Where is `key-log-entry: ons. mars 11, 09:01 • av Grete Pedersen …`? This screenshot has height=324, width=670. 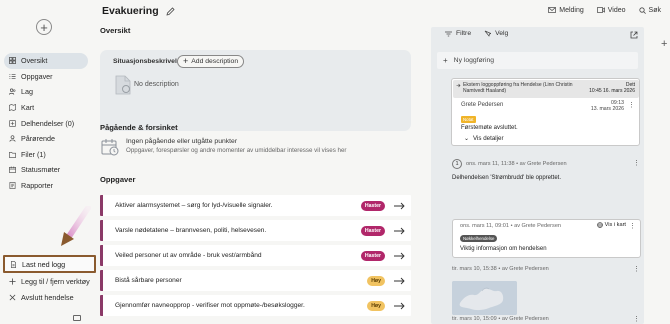
key-log-entry: ons. mars 11, 09:01 • av Grete Pedersen … is located at coordinates (546, 238).